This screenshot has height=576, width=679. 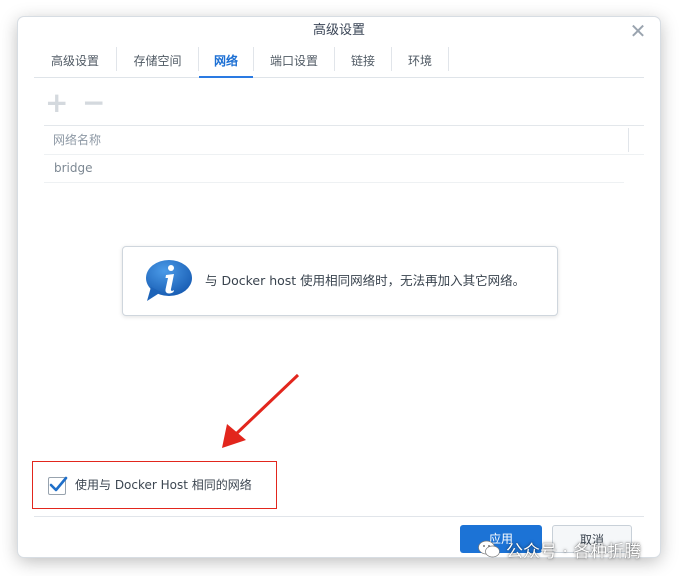 I want to click on info-tooltip: 与 Docker host 使用相同网络时，无法再加入其它网络。, so click(x=340, y=281).